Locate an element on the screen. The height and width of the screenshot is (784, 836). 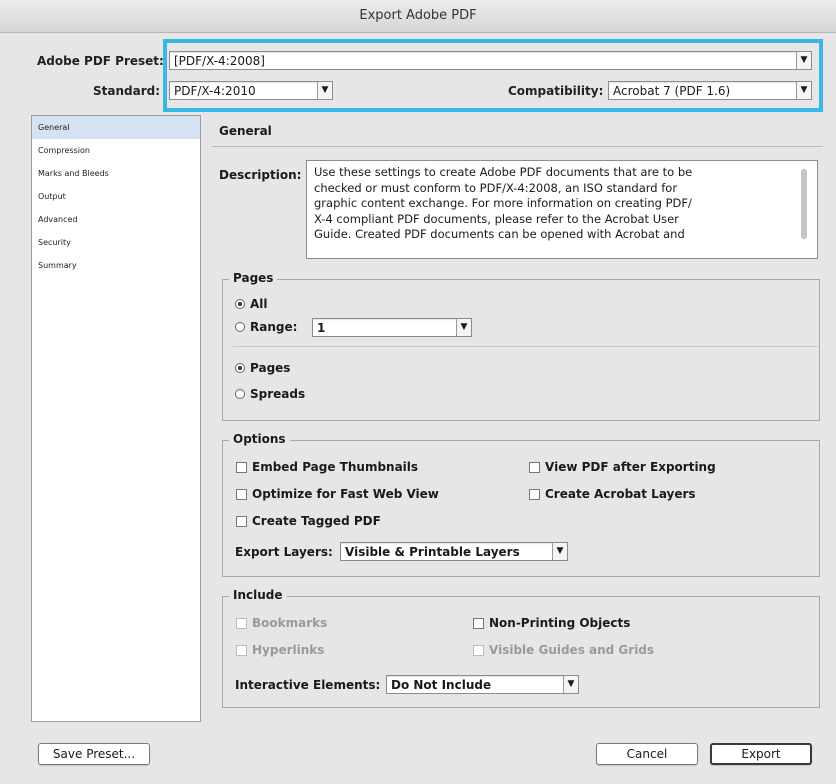
export-layers-select: Visible & Printable Layers ▼ is located at coordinates (454, 551).